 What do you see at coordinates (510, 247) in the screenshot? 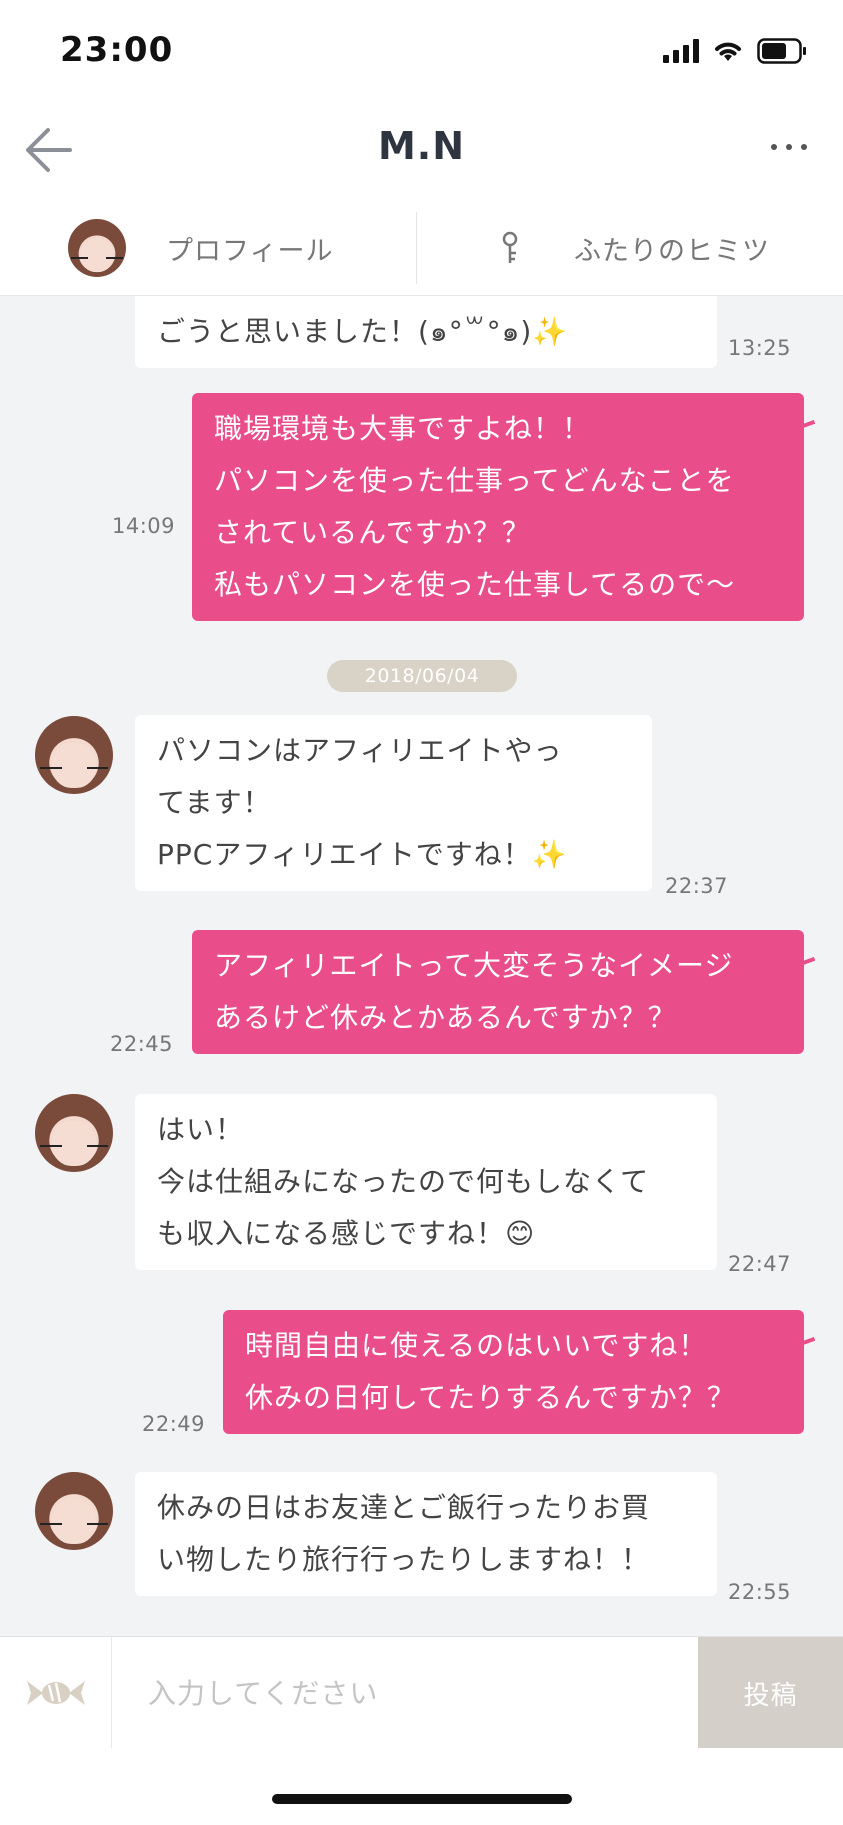
I see `key-icon` at bounding box center [510, 247].